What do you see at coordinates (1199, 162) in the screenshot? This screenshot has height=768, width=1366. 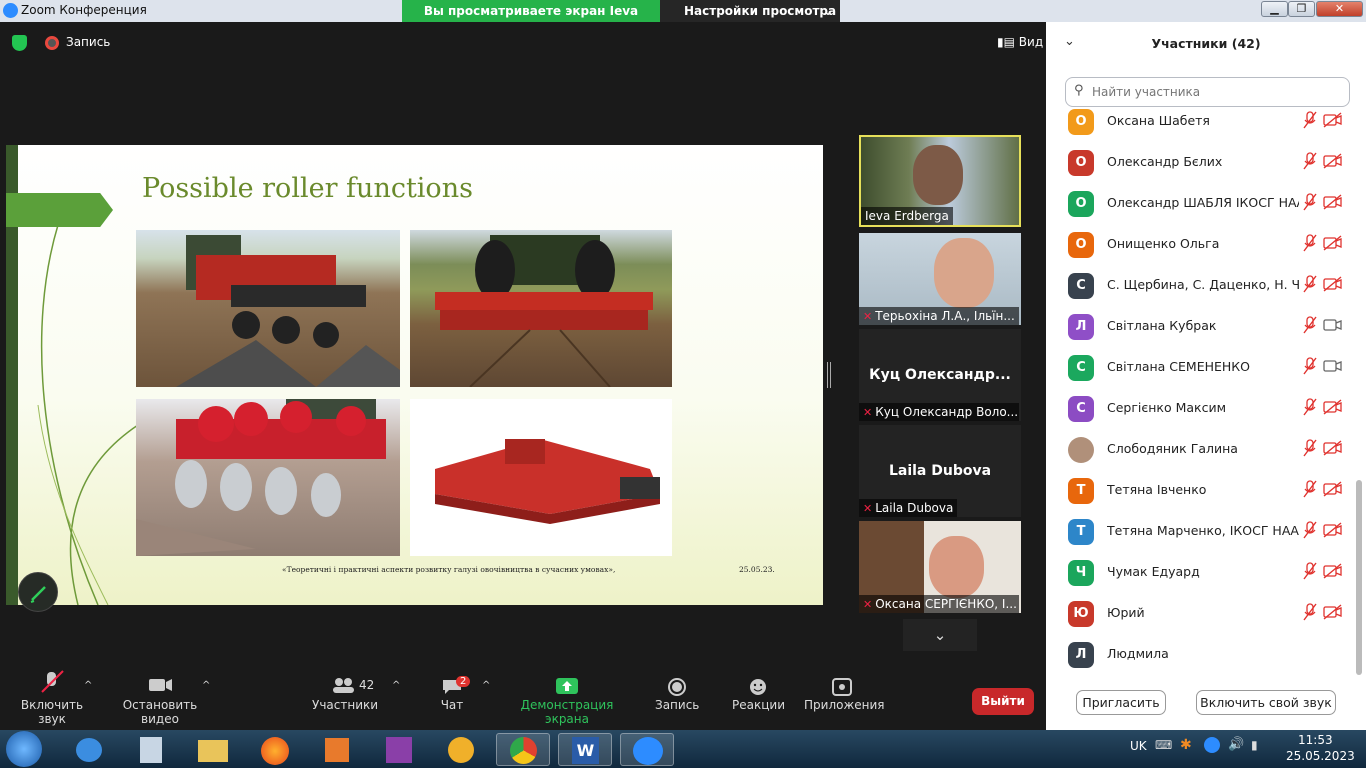 I see `participant-row: О Олександр Бєлих` at bounding box center [1199, 162].